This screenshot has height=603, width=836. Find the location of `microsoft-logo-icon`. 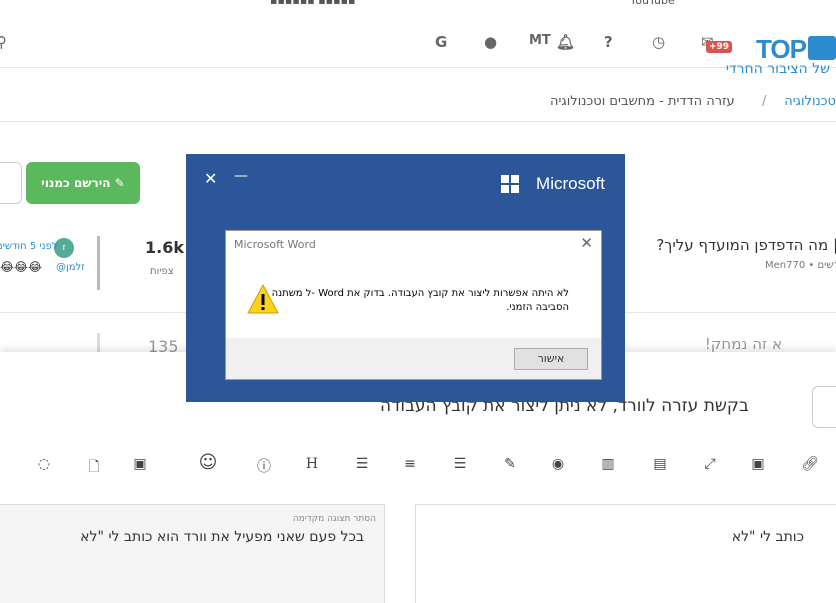

microsoft-logo-icon is located at coordinates (510, 184).